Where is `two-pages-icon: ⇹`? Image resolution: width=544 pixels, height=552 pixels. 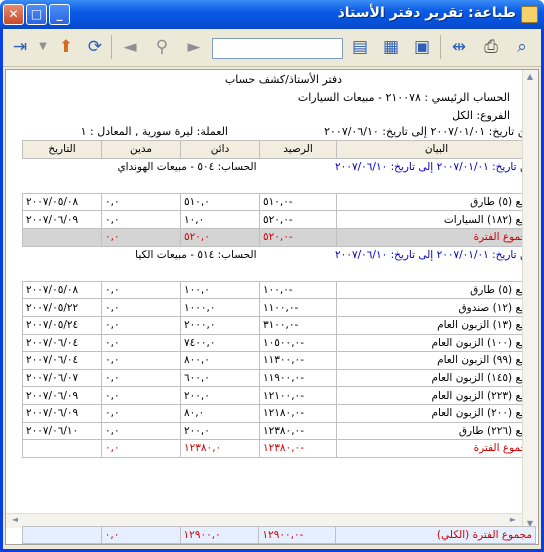 two-pages-icon: ⇹ is located at coordinates (459, 47).